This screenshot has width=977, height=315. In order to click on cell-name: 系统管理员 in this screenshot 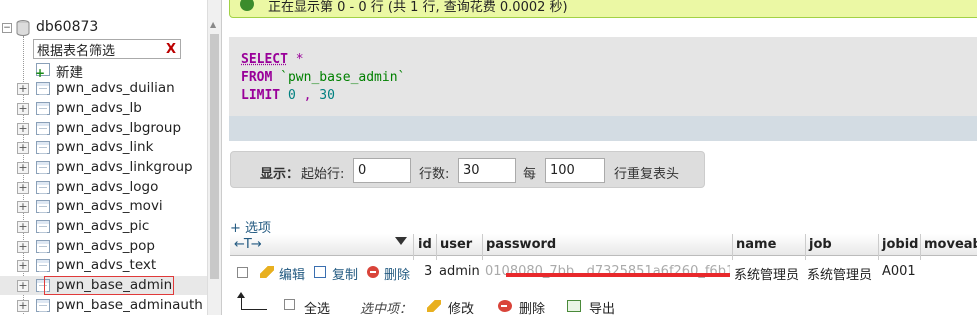, I will do `click(766, 273)`.